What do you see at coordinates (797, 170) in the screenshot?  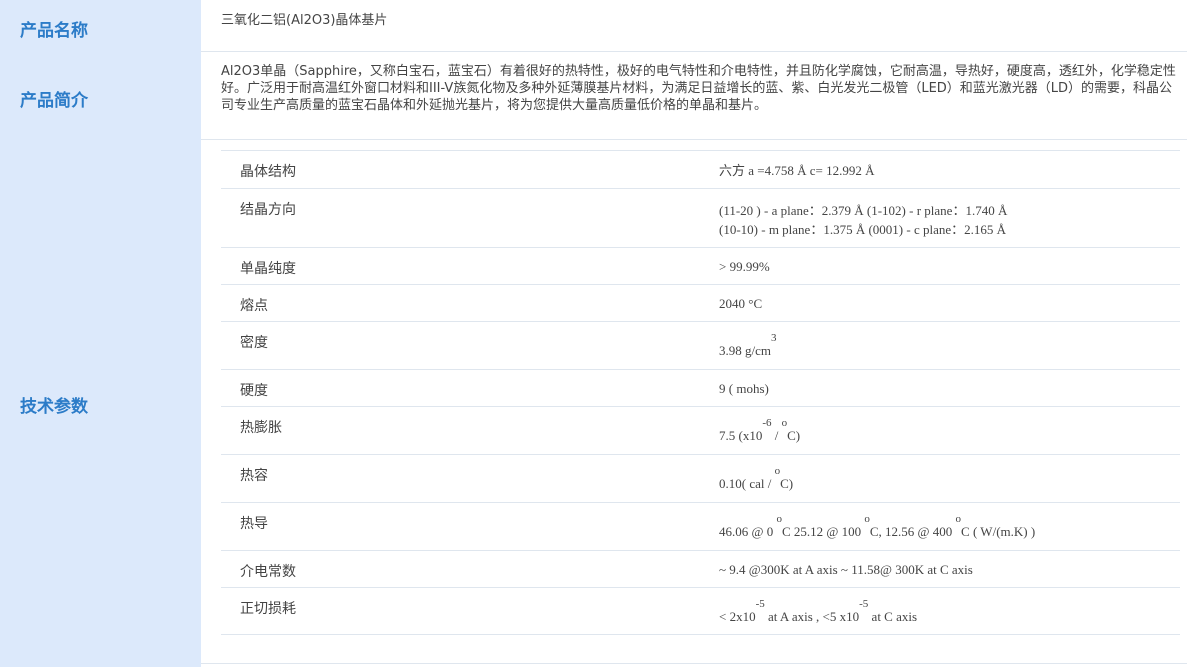 I see `param-value: 六方 a =4.758 Å c= 12.992 Å` at bounding box center [797, 170].